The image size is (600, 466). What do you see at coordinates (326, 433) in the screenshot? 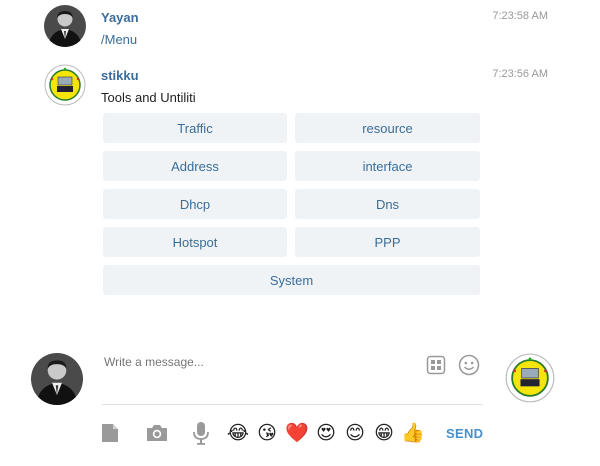
I see `emoji-heart-eyes: 😍` at bounding box center [326, 433].